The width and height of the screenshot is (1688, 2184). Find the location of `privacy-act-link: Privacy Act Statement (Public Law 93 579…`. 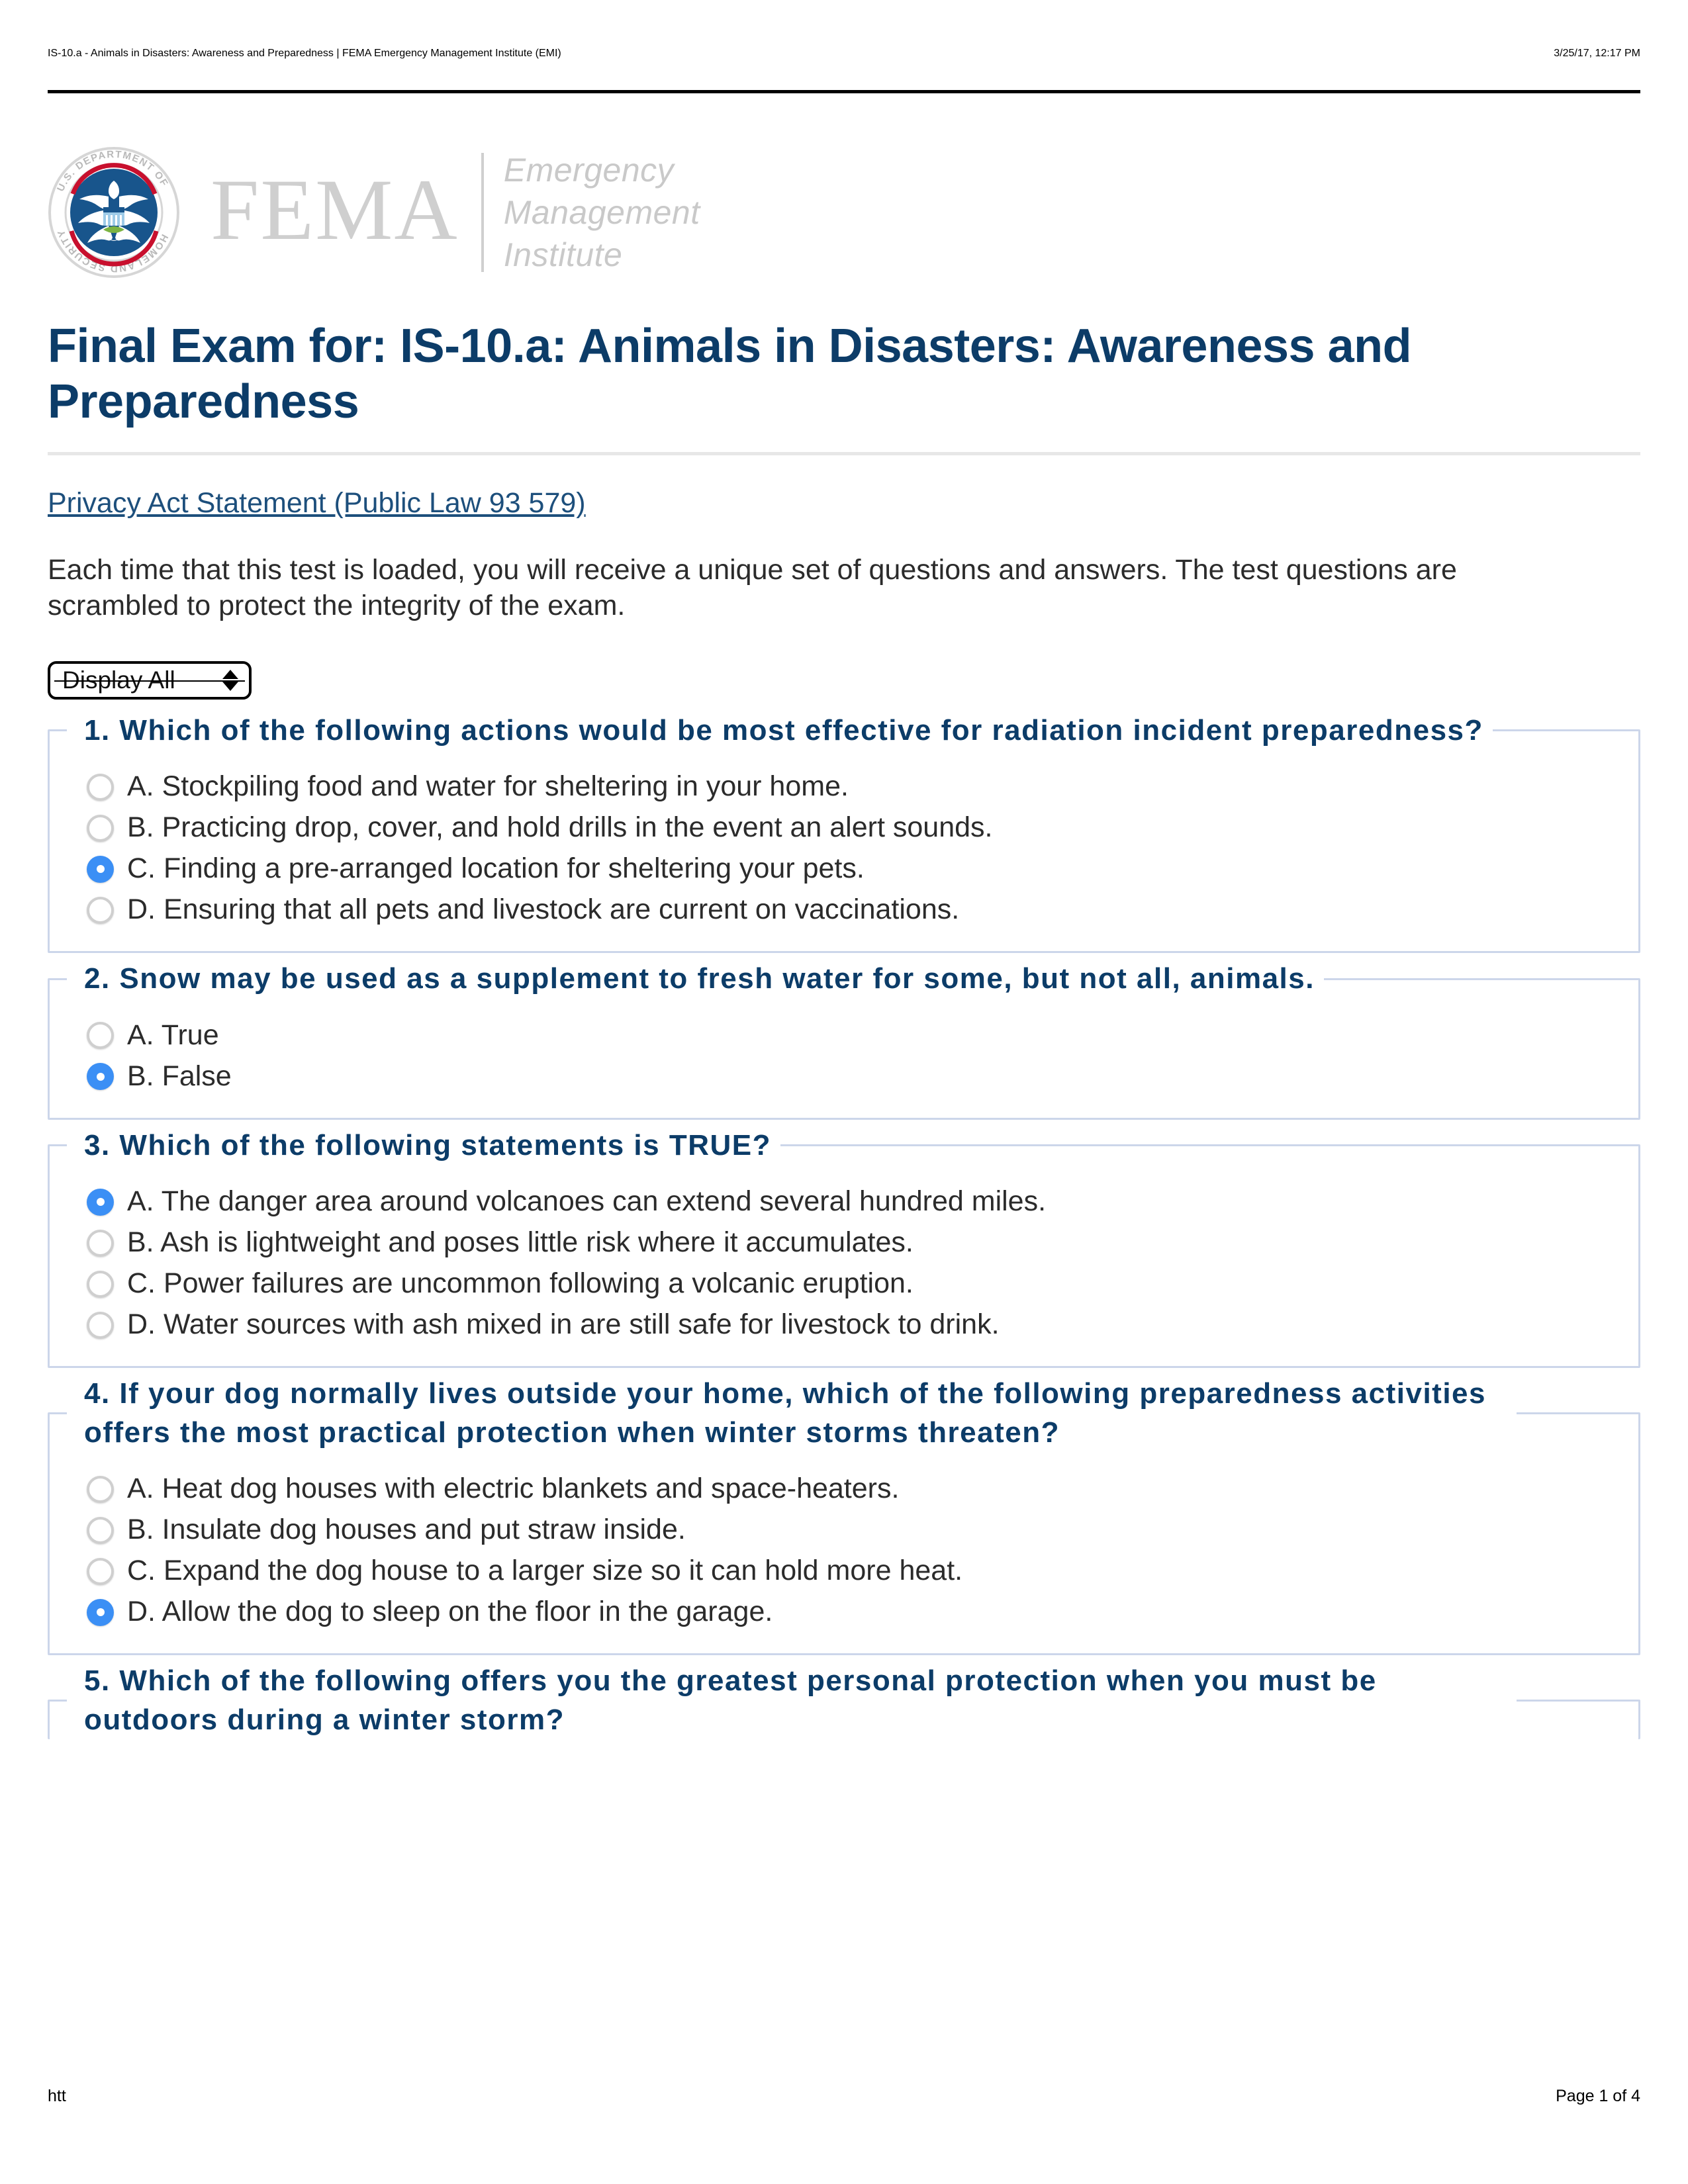

privacy-act-link: Privacy Act Statement (Public Law 93 579… is located at coordinates (317, 504).